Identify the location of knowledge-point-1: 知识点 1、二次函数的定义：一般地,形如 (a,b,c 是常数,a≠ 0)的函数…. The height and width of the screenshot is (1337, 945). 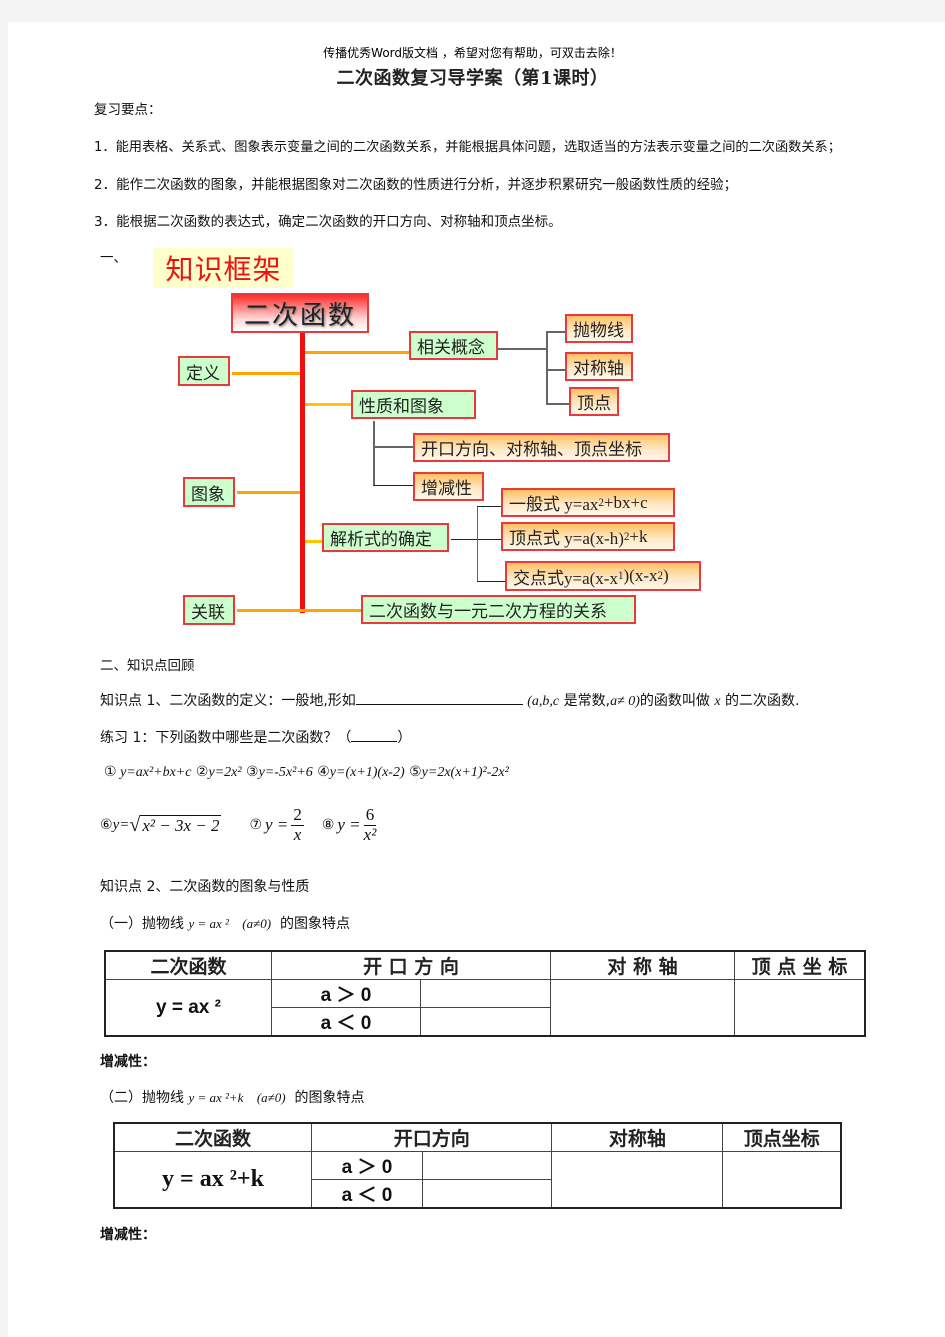
(450, 700).